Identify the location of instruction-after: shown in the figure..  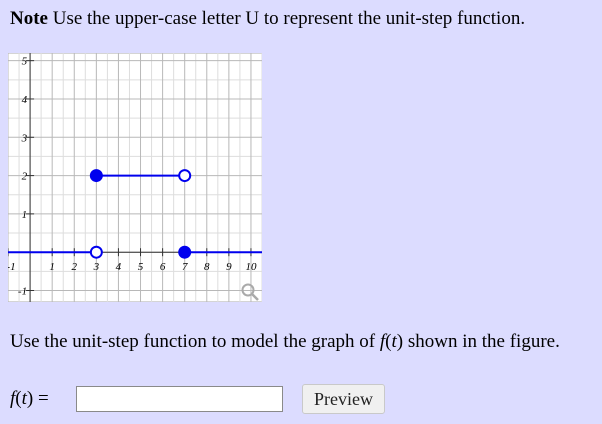
(481, 341).